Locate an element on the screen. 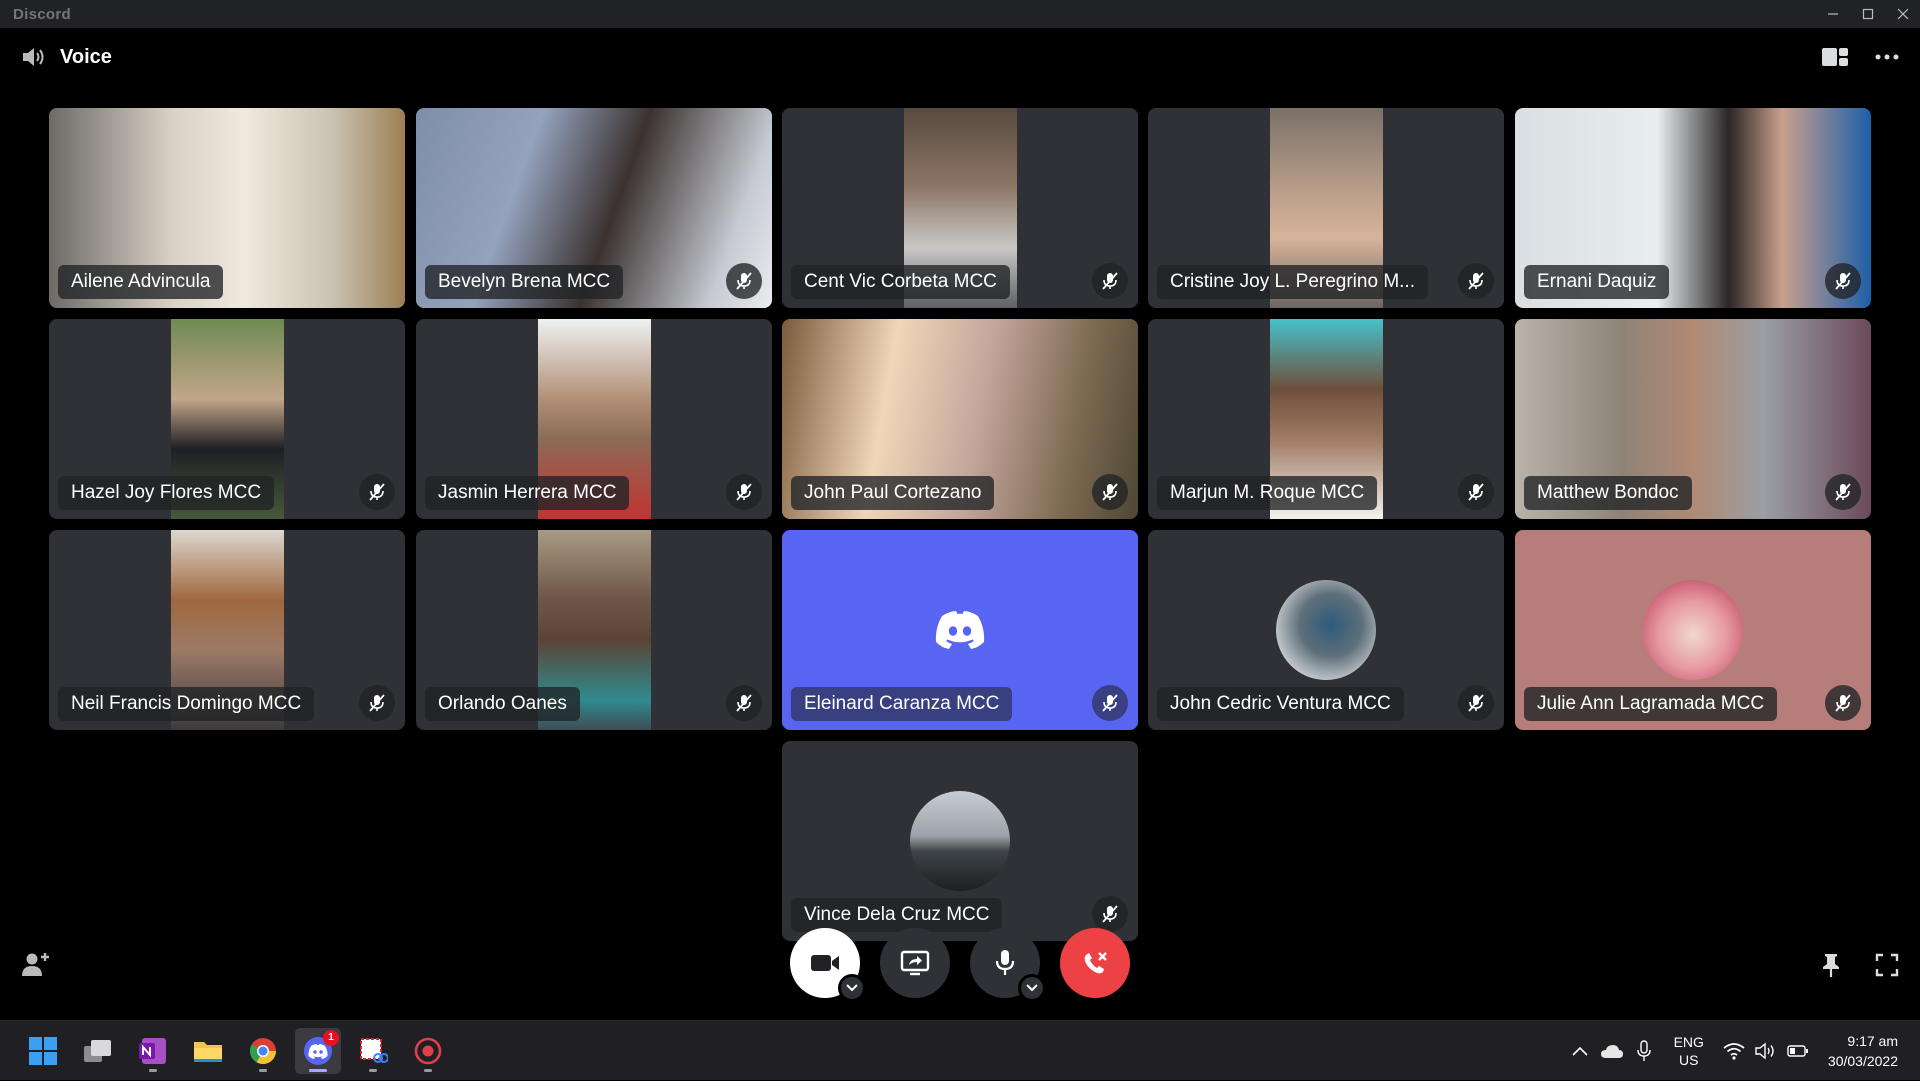 This screenshot has width=1920, height=1081. windows-logo-icon is located at coordinates (43, 1050).